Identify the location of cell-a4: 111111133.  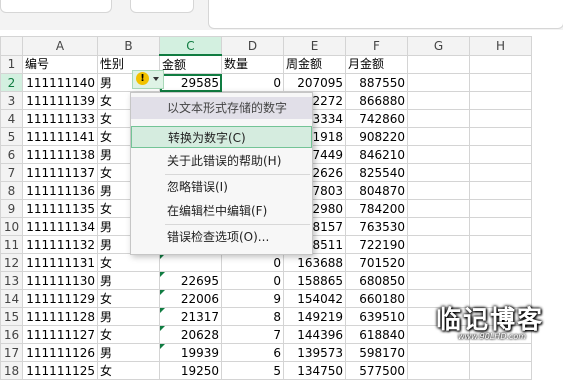
(60, 118).